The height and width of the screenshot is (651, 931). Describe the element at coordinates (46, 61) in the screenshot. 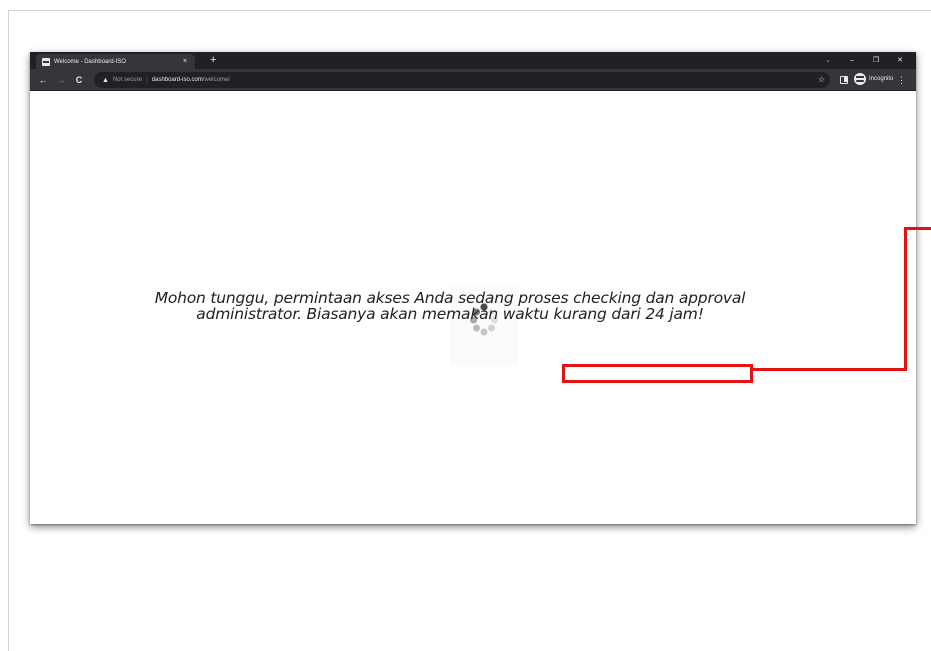

I see `favicon-icon` at that location.